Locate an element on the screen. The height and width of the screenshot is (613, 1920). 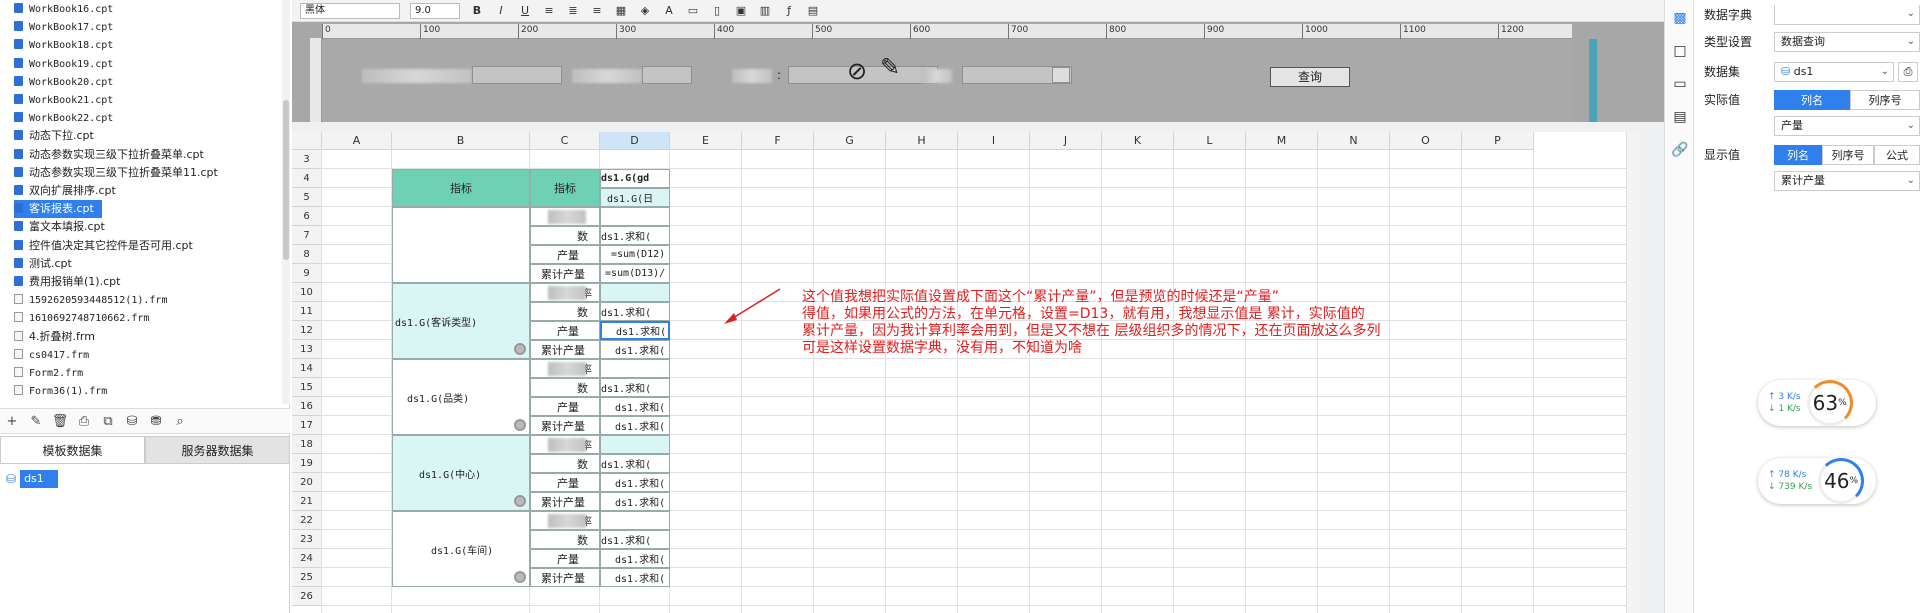
row-header: 7 is located at coordinates (307, 235).